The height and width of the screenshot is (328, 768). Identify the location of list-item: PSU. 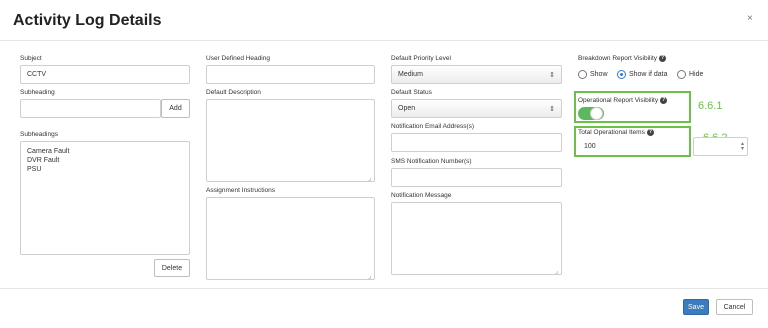
(34, 169).